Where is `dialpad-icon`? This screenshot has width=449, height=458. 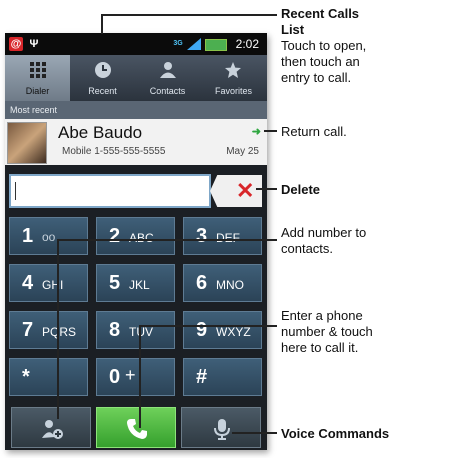
dialpad-icon is located at coordinates (38, 70).